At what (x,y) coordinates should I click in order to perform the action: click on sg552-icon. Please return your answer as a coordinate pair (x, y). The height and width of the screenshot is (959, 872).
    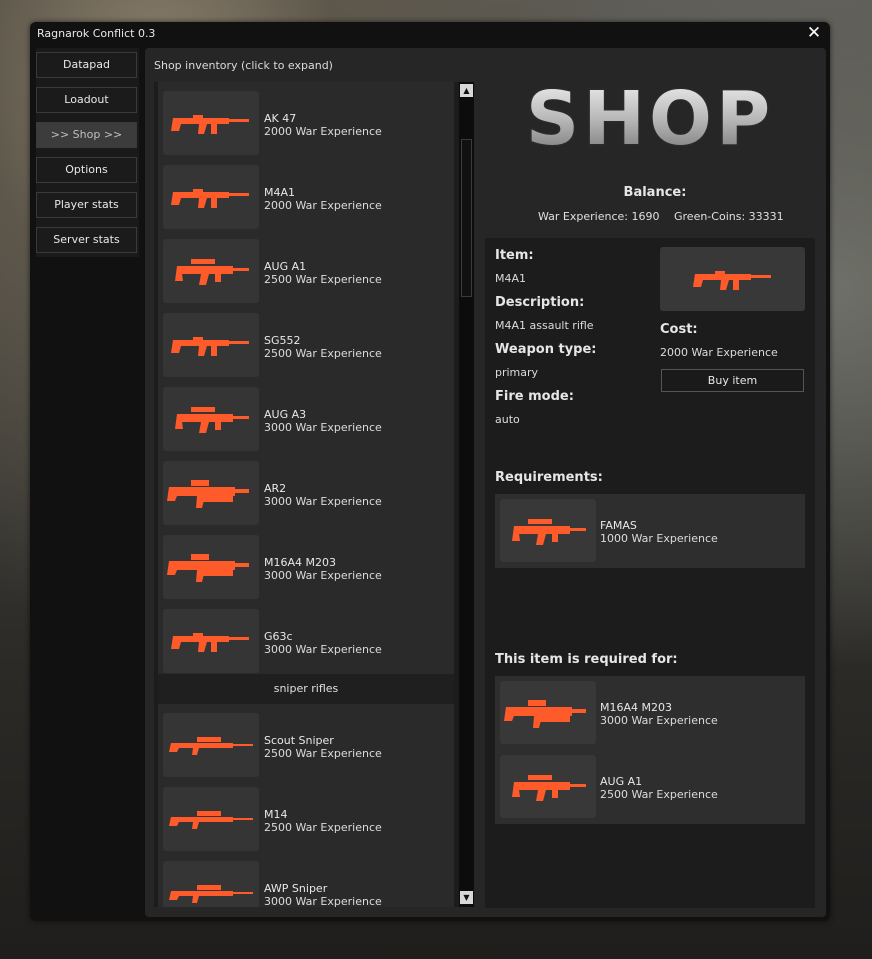
    Looking at the image, I should click on (210, 346).